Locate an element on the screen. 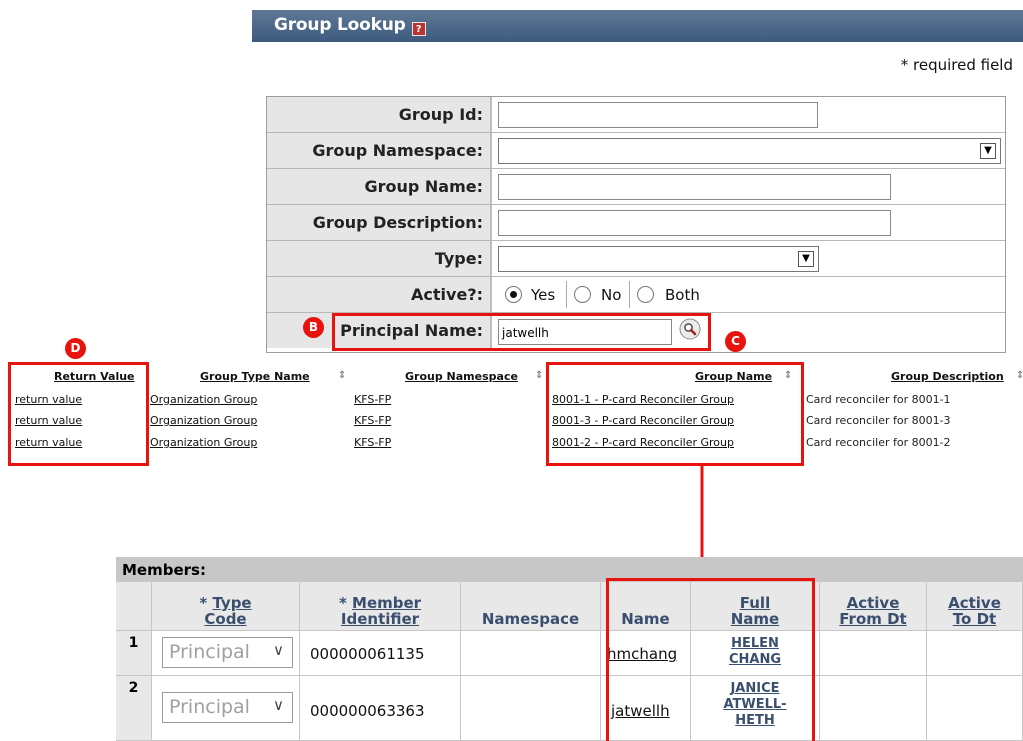 This screenshot has width=1023, height=741. active-no-radio is located at coordinates (582, 294).